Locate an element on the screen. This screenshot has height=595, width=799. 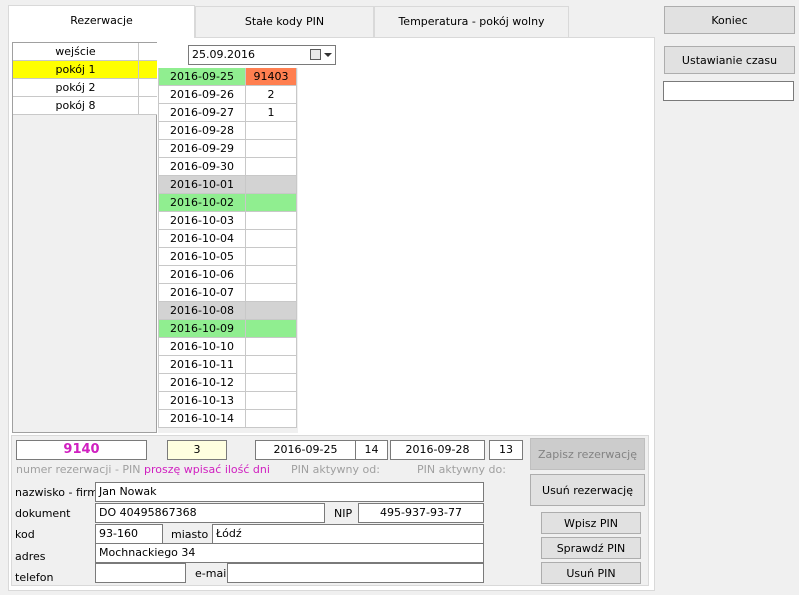
date-cell: 2016-10-02 is located at coordinates (202, 202).